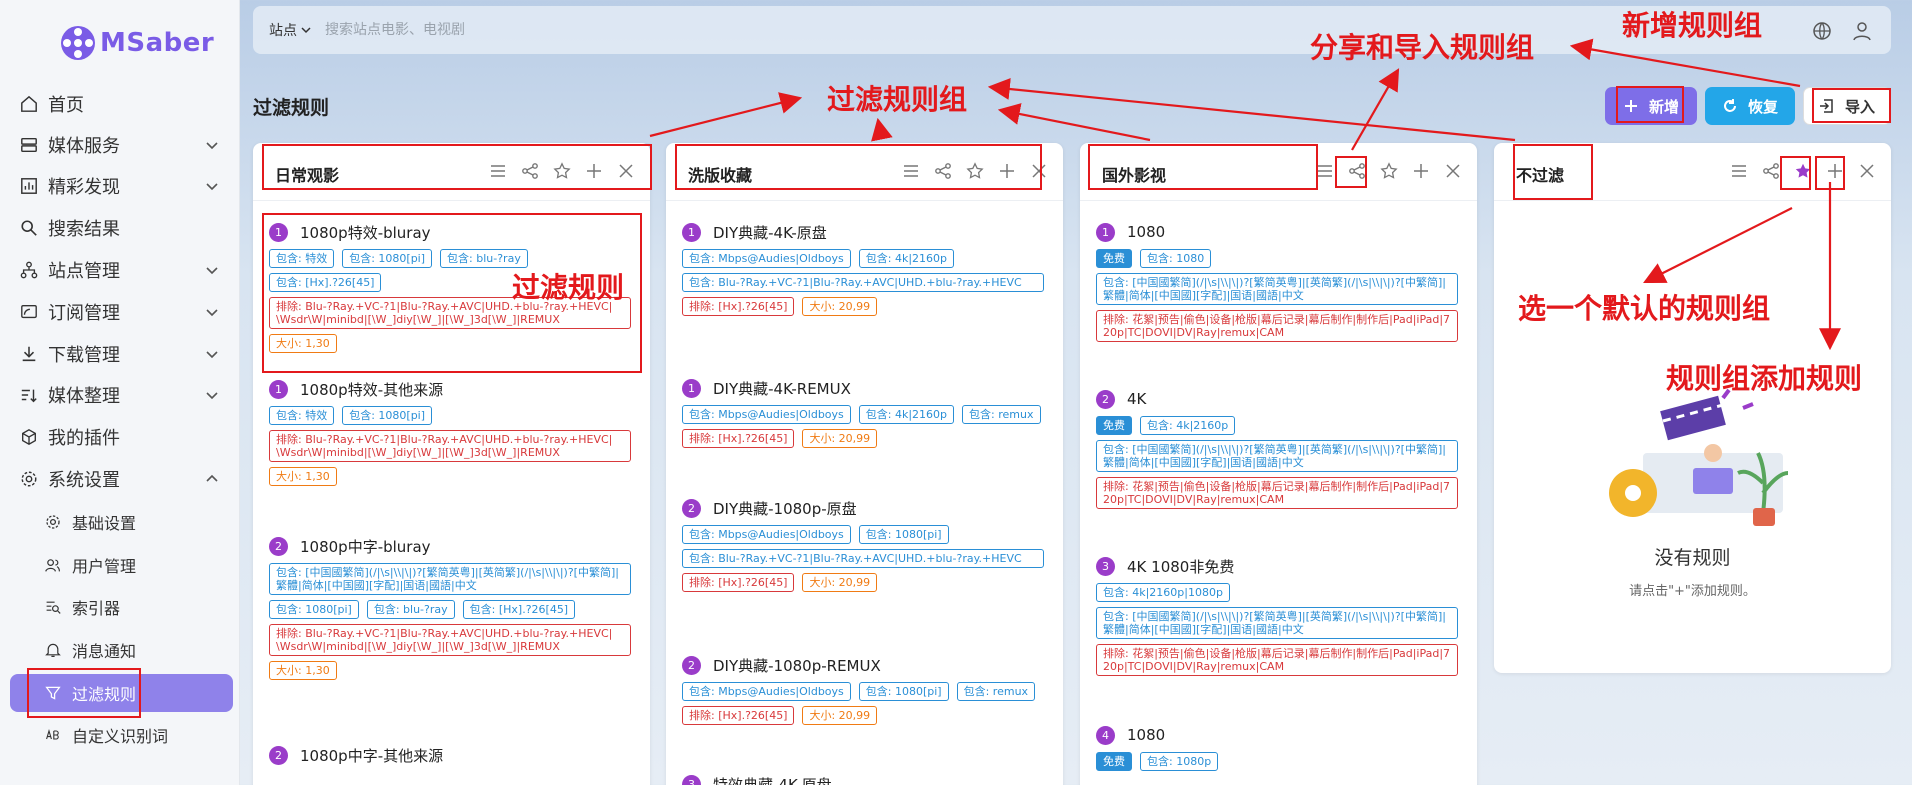 The image size is (1912, 785). What do you see at coordinates (121, 479) in the screenshot?
I see `sidebar-item: 系统设置` at bounding box center [121, 479].